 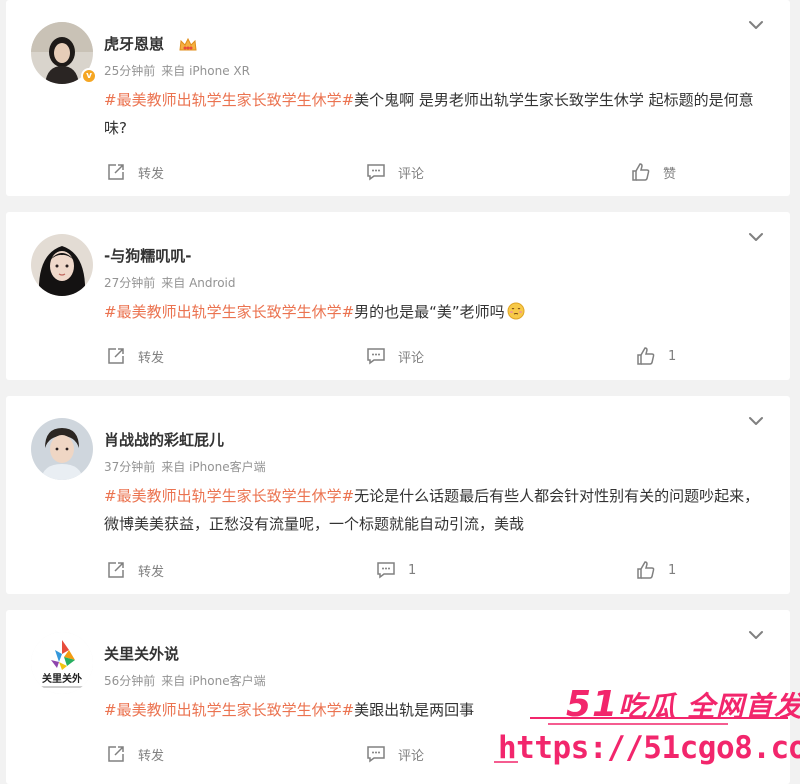 What do you see at coordinates (134, 44) in the screenshot?
I see `username-text: 虎牙恩崽` at bounding box center [134, 44].